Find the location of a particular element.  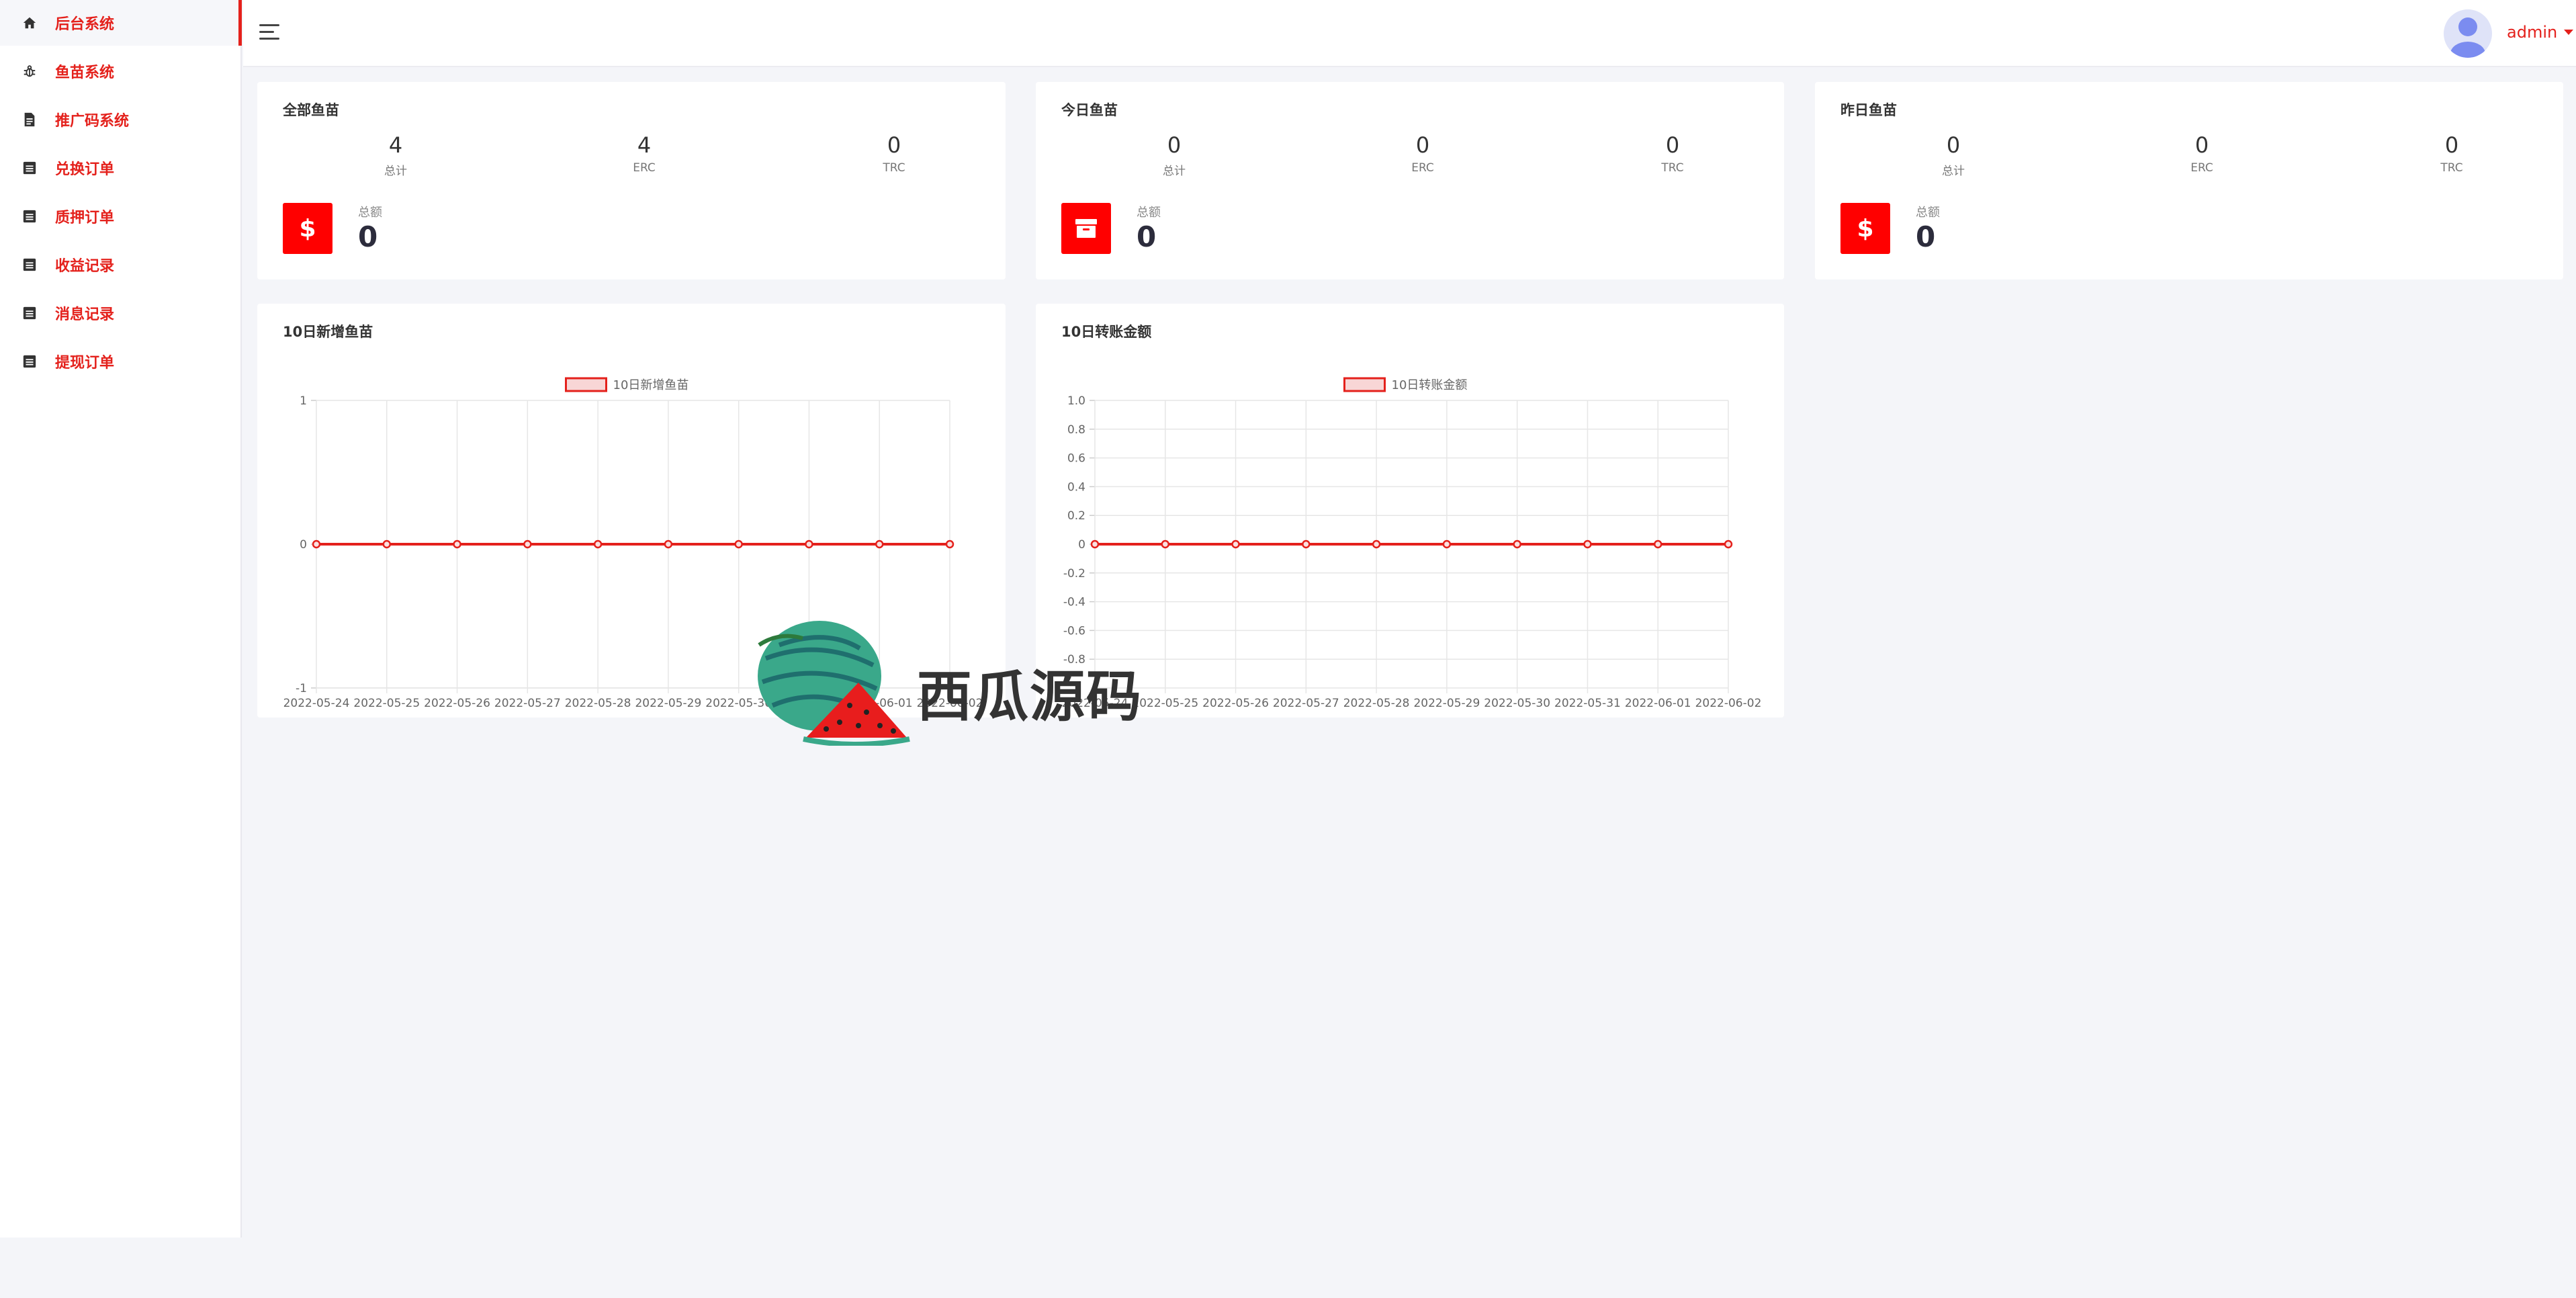

x-tick-label: 2022-05-27 is located at coordinates (527, 703).